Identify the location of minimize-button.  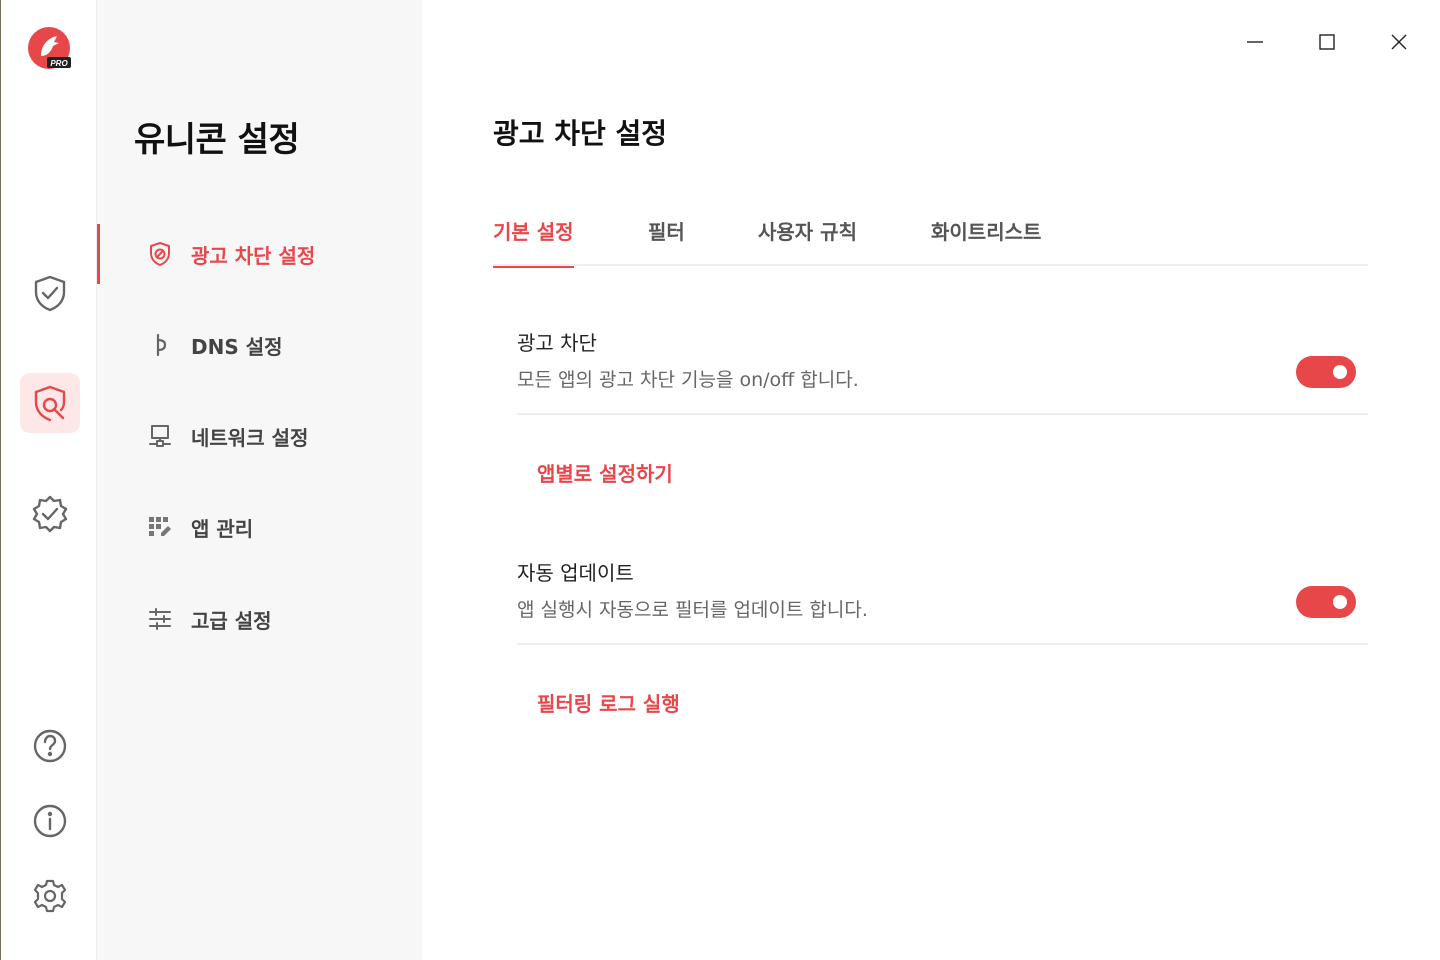
(1255, 42).